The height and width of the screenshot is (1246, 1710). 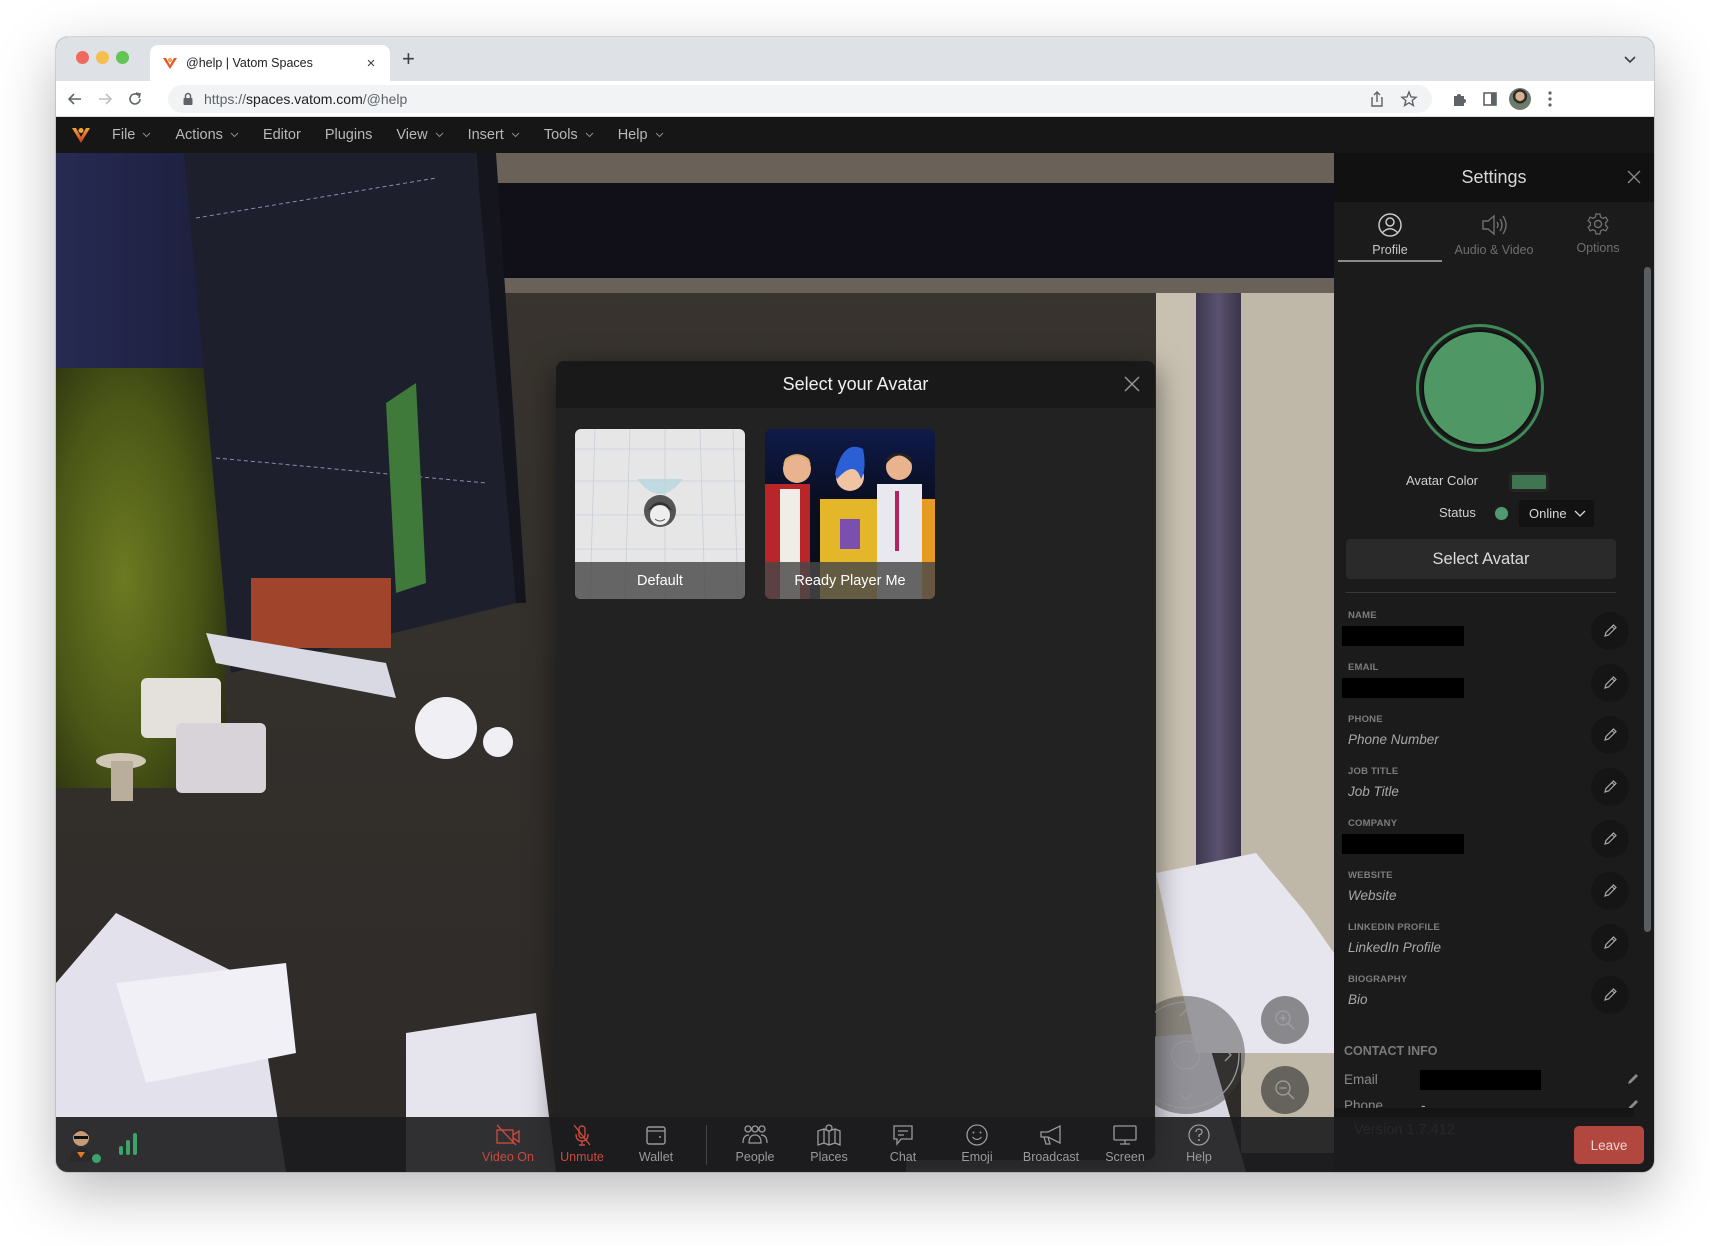 What do you see at coordinates (1442, 480) in the screenshot?
I see `avatar-color-label: Avatar Color` at bounding box center [1442, 480].